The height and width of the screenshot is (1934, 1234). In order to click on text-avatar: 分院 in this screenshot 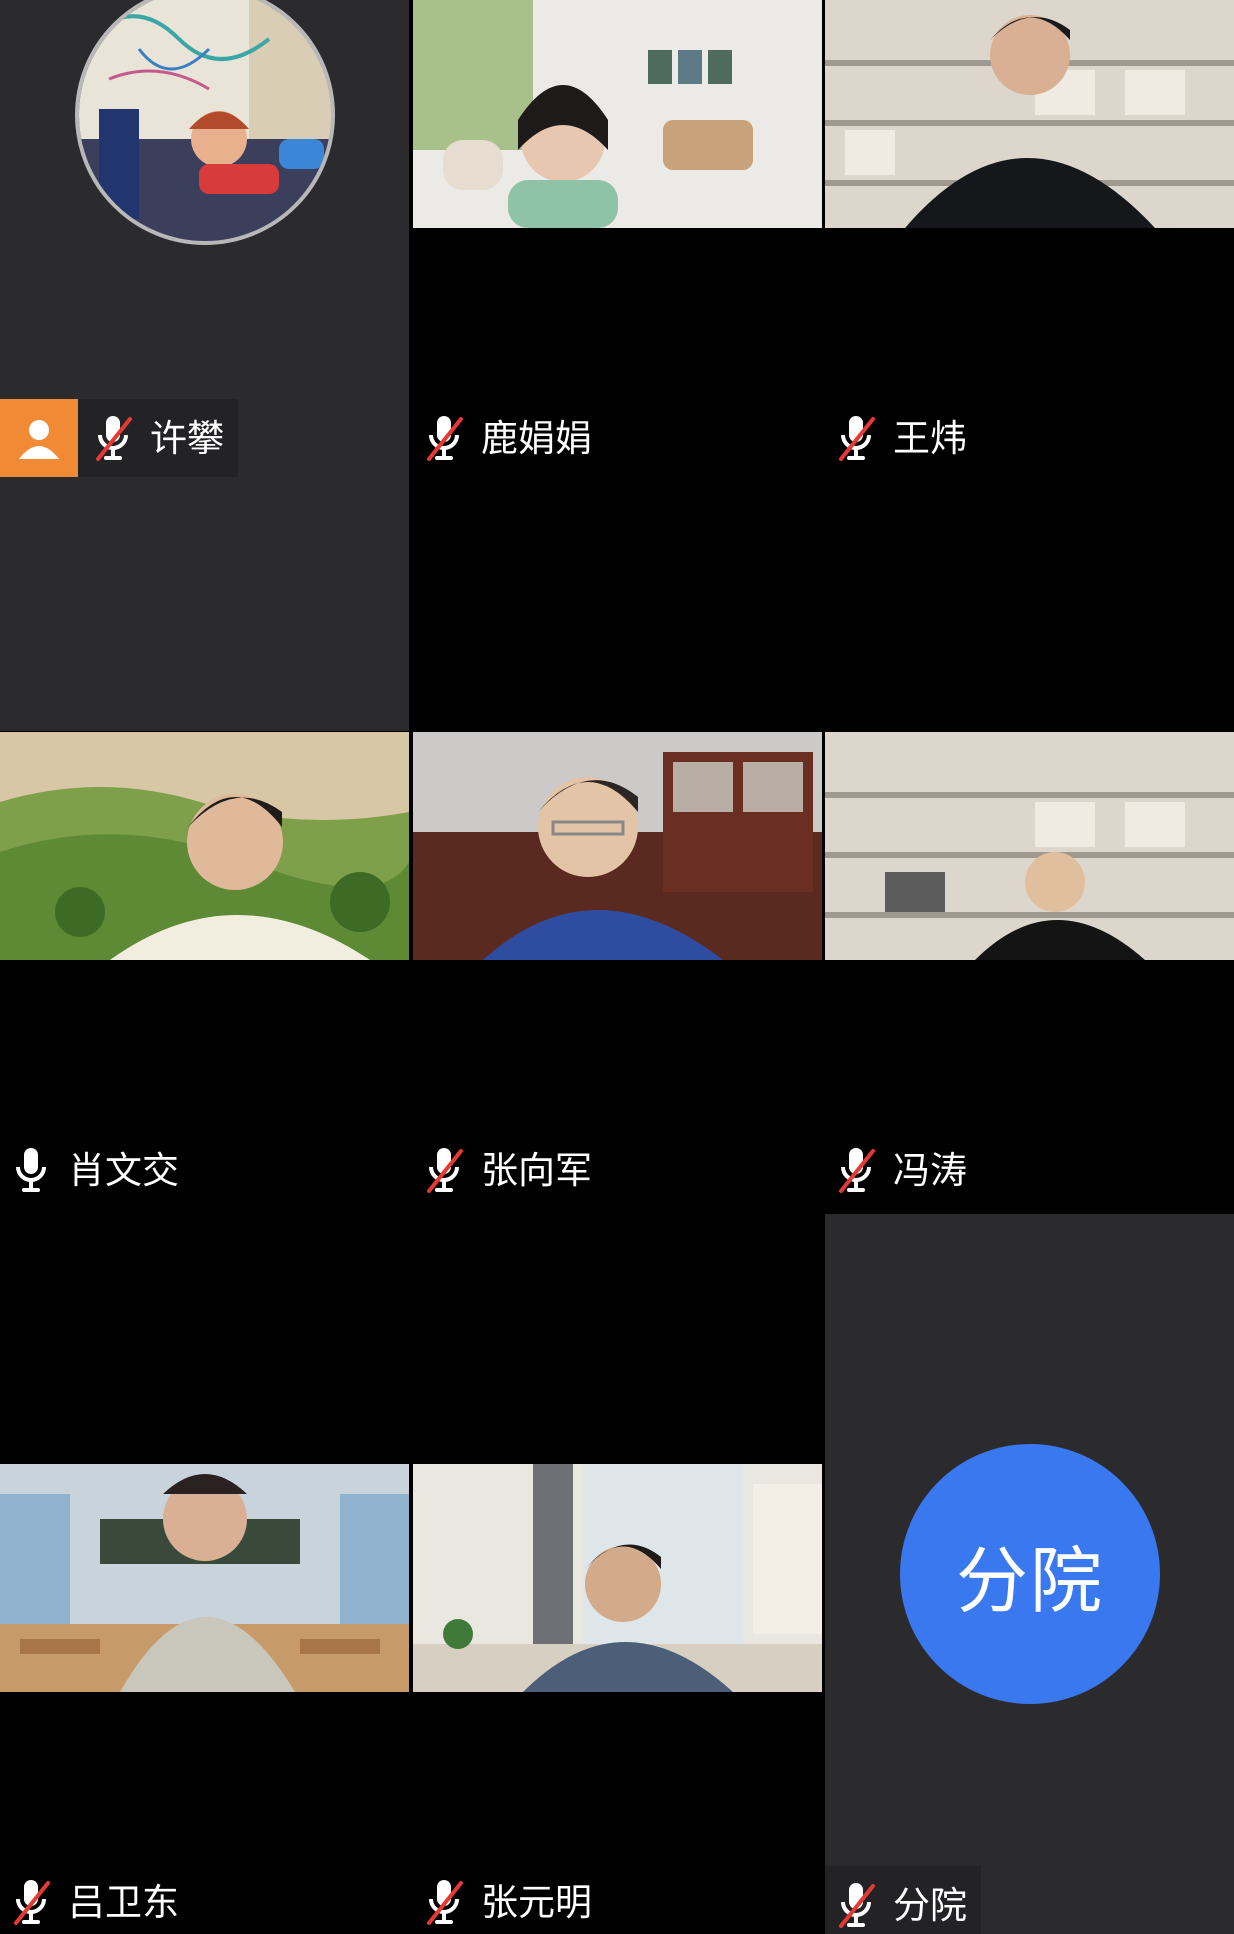, I will do `click(1030, 1574)`.